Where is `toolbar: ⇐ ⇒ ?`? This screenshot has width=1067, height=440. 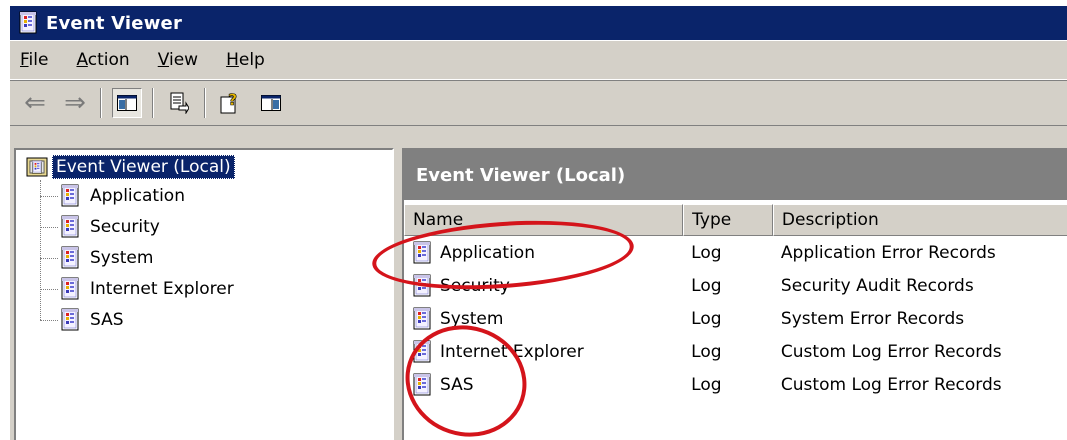 toolbar: ⇐ ⇒ ? is located at coordinates (538, 103).